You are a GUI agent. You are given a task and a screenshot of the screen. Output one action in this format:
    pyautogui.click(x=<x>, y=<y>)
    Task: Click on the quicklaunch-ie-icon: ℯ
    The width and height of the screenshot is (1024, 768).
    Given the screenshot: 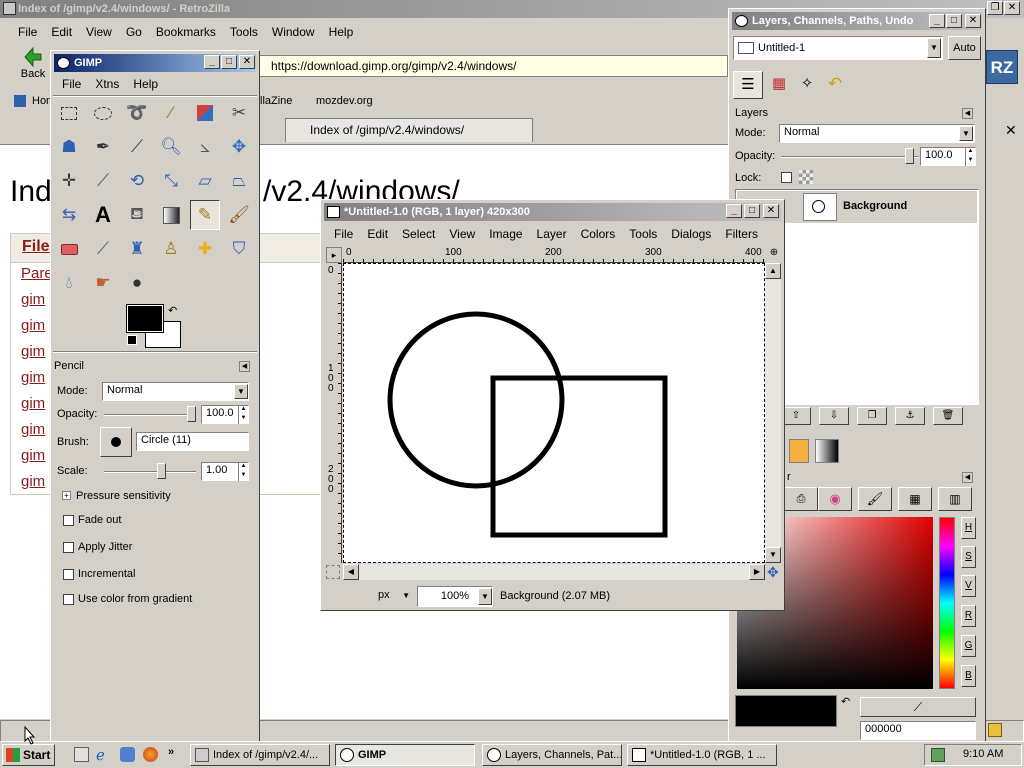 What is the action you would take?
    pyautogui.click(x=100, y=755)
    